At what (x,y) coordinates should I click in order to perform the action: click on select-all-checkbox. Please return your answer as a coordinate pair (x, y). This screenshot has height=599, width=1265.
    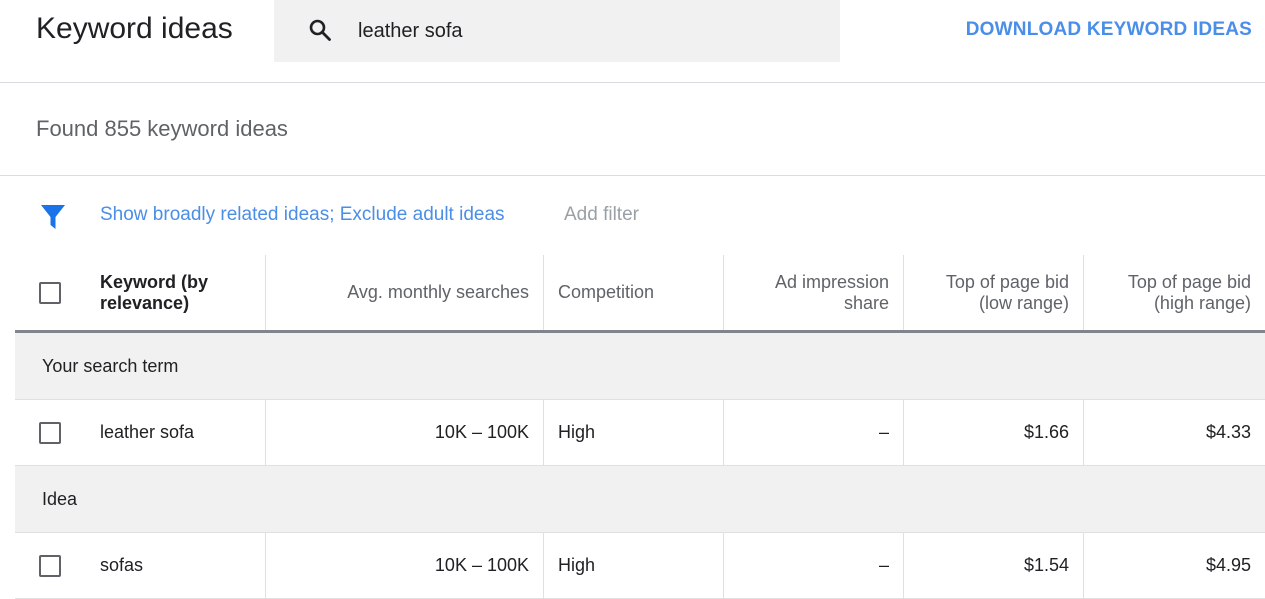
    Looking at the image, I should click on (50, 292).